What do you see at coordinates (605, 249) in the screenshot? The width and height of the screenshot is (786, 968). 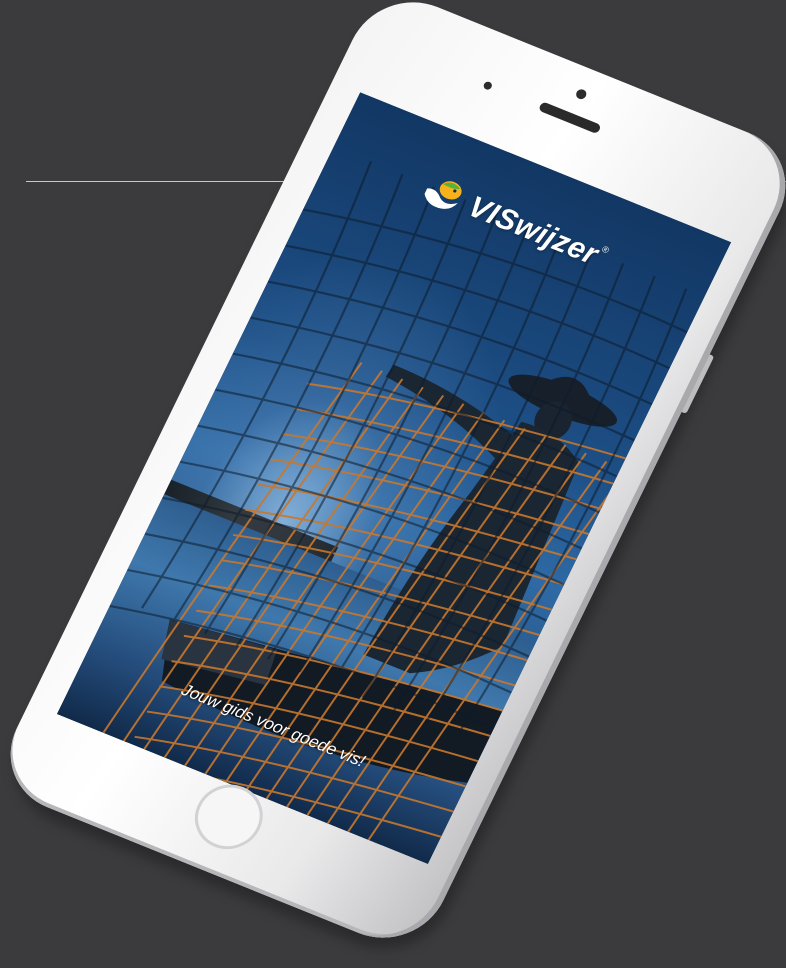 I see `registered-mark: ®` at bounding box center [605, 249].